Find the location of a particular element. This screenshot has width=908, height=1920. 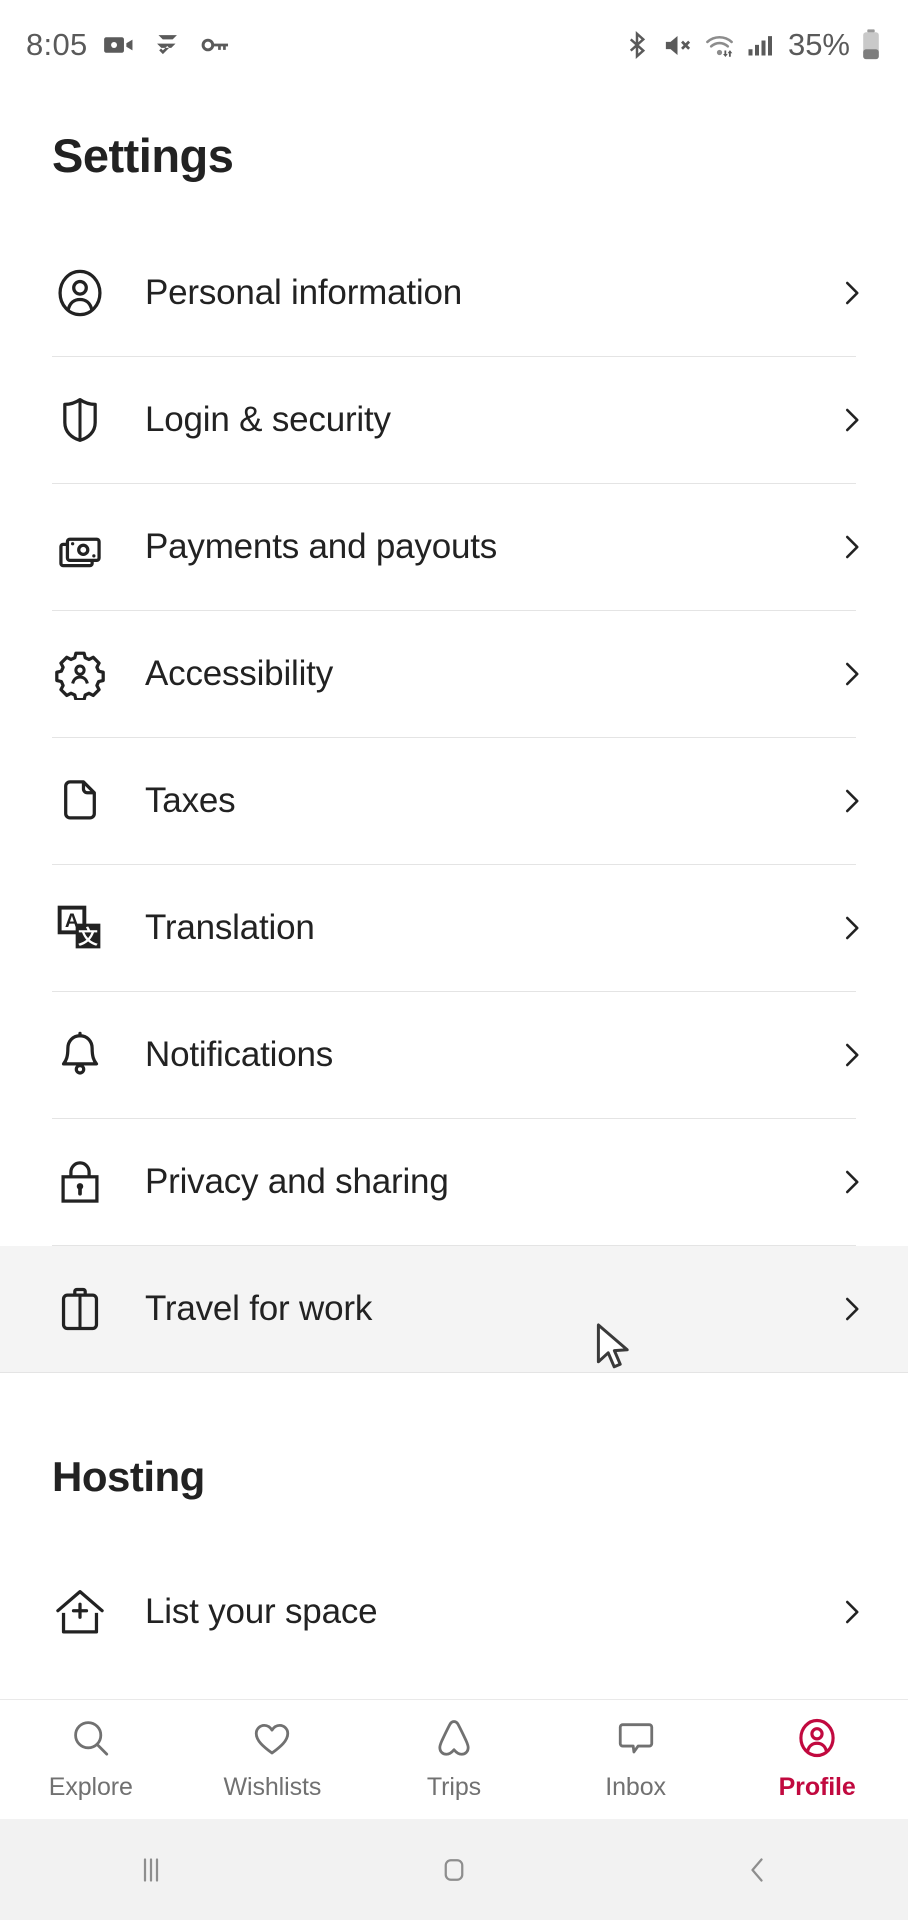

settings-row-label: Travel for work is located at coordinates (259, 1309).